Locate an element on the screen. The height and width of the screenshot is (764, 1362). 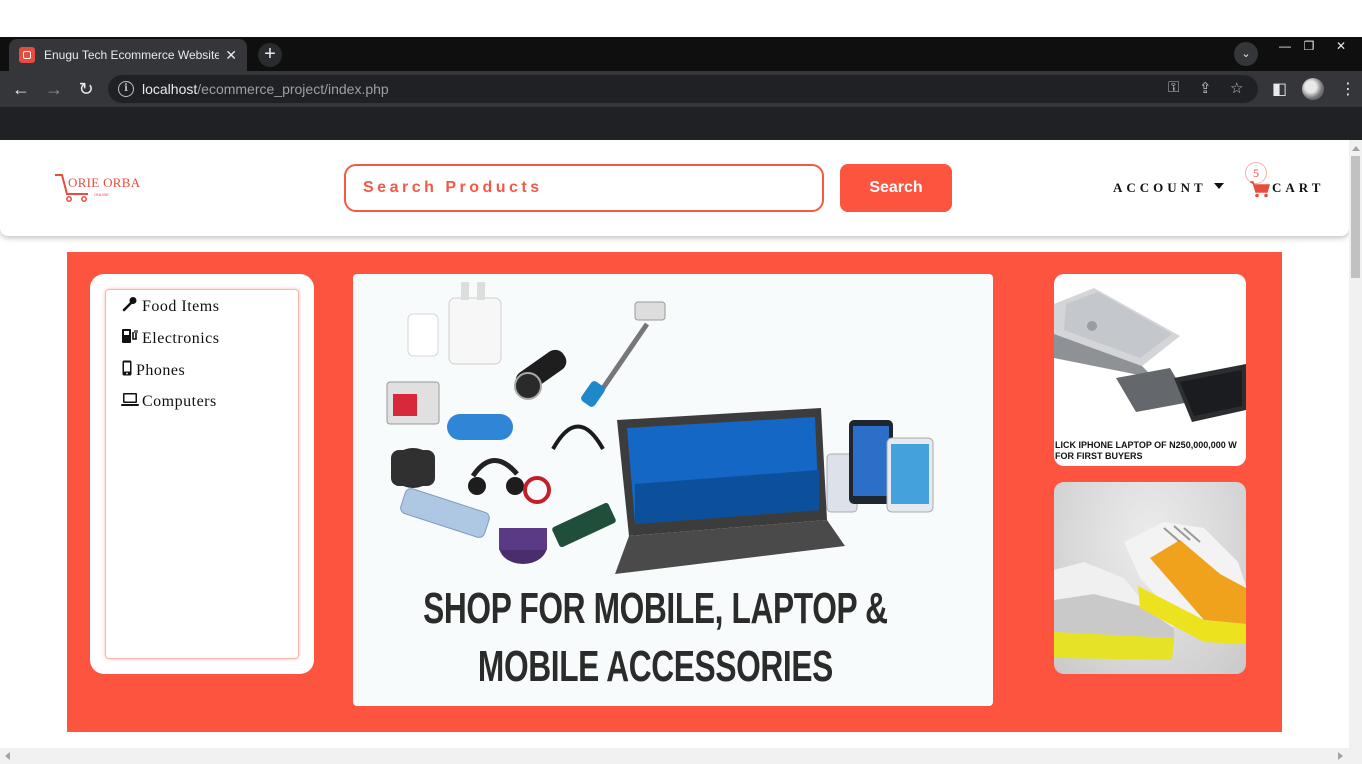
microphone-icon is located at coordinates (130, 306).